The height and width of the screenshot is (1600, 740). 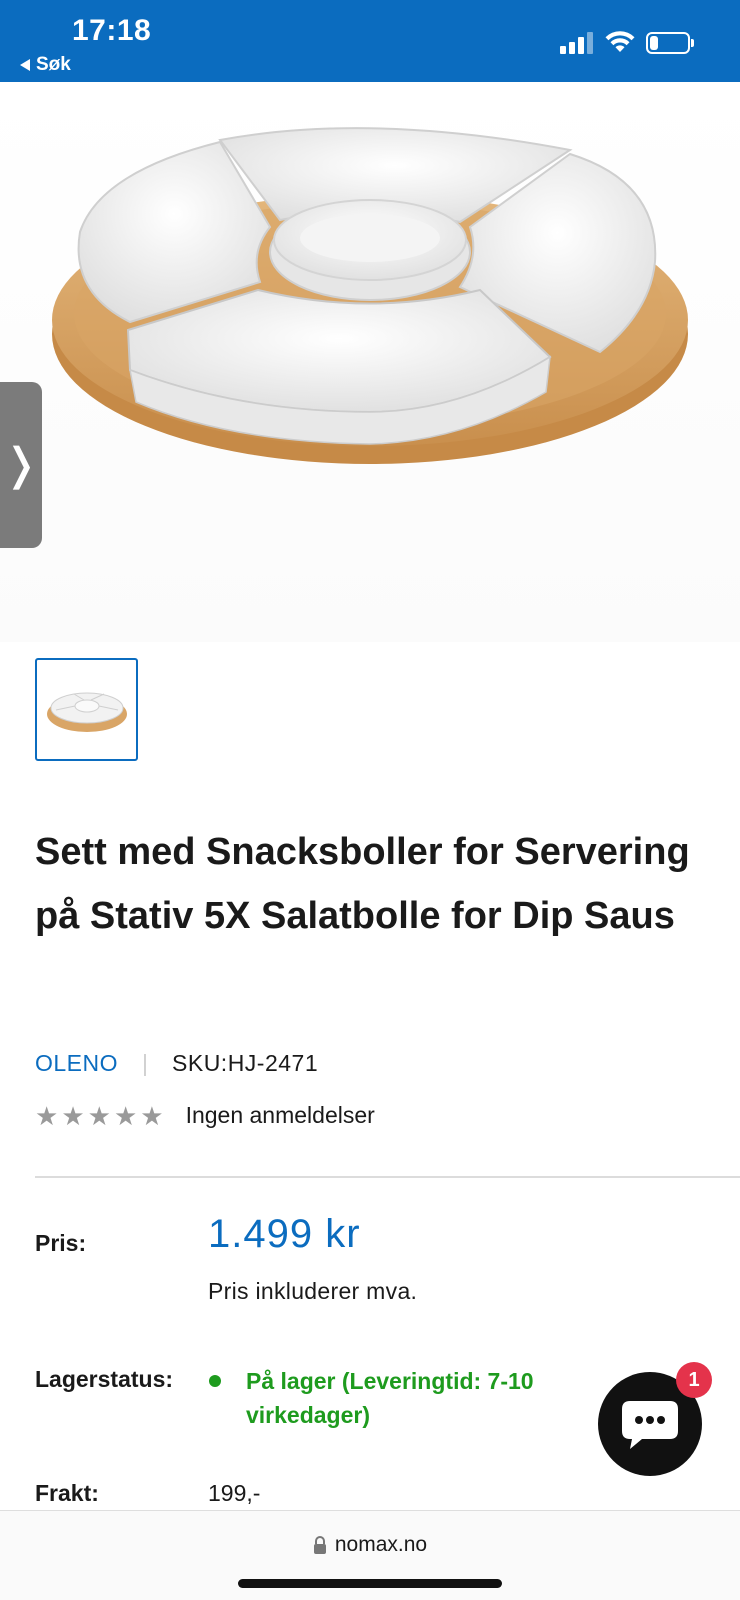 What do you see at coordinates (313, 1291) in the screenshot?
I see `price-vat-note: Pris inkluderer mva.` at bounding box center [313, 1291].